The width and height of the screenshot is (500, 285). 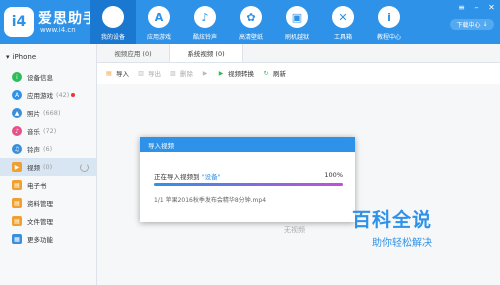 I want to click on nav-item-3: ✿ 高清壁纸, so click(x=251, y=22).